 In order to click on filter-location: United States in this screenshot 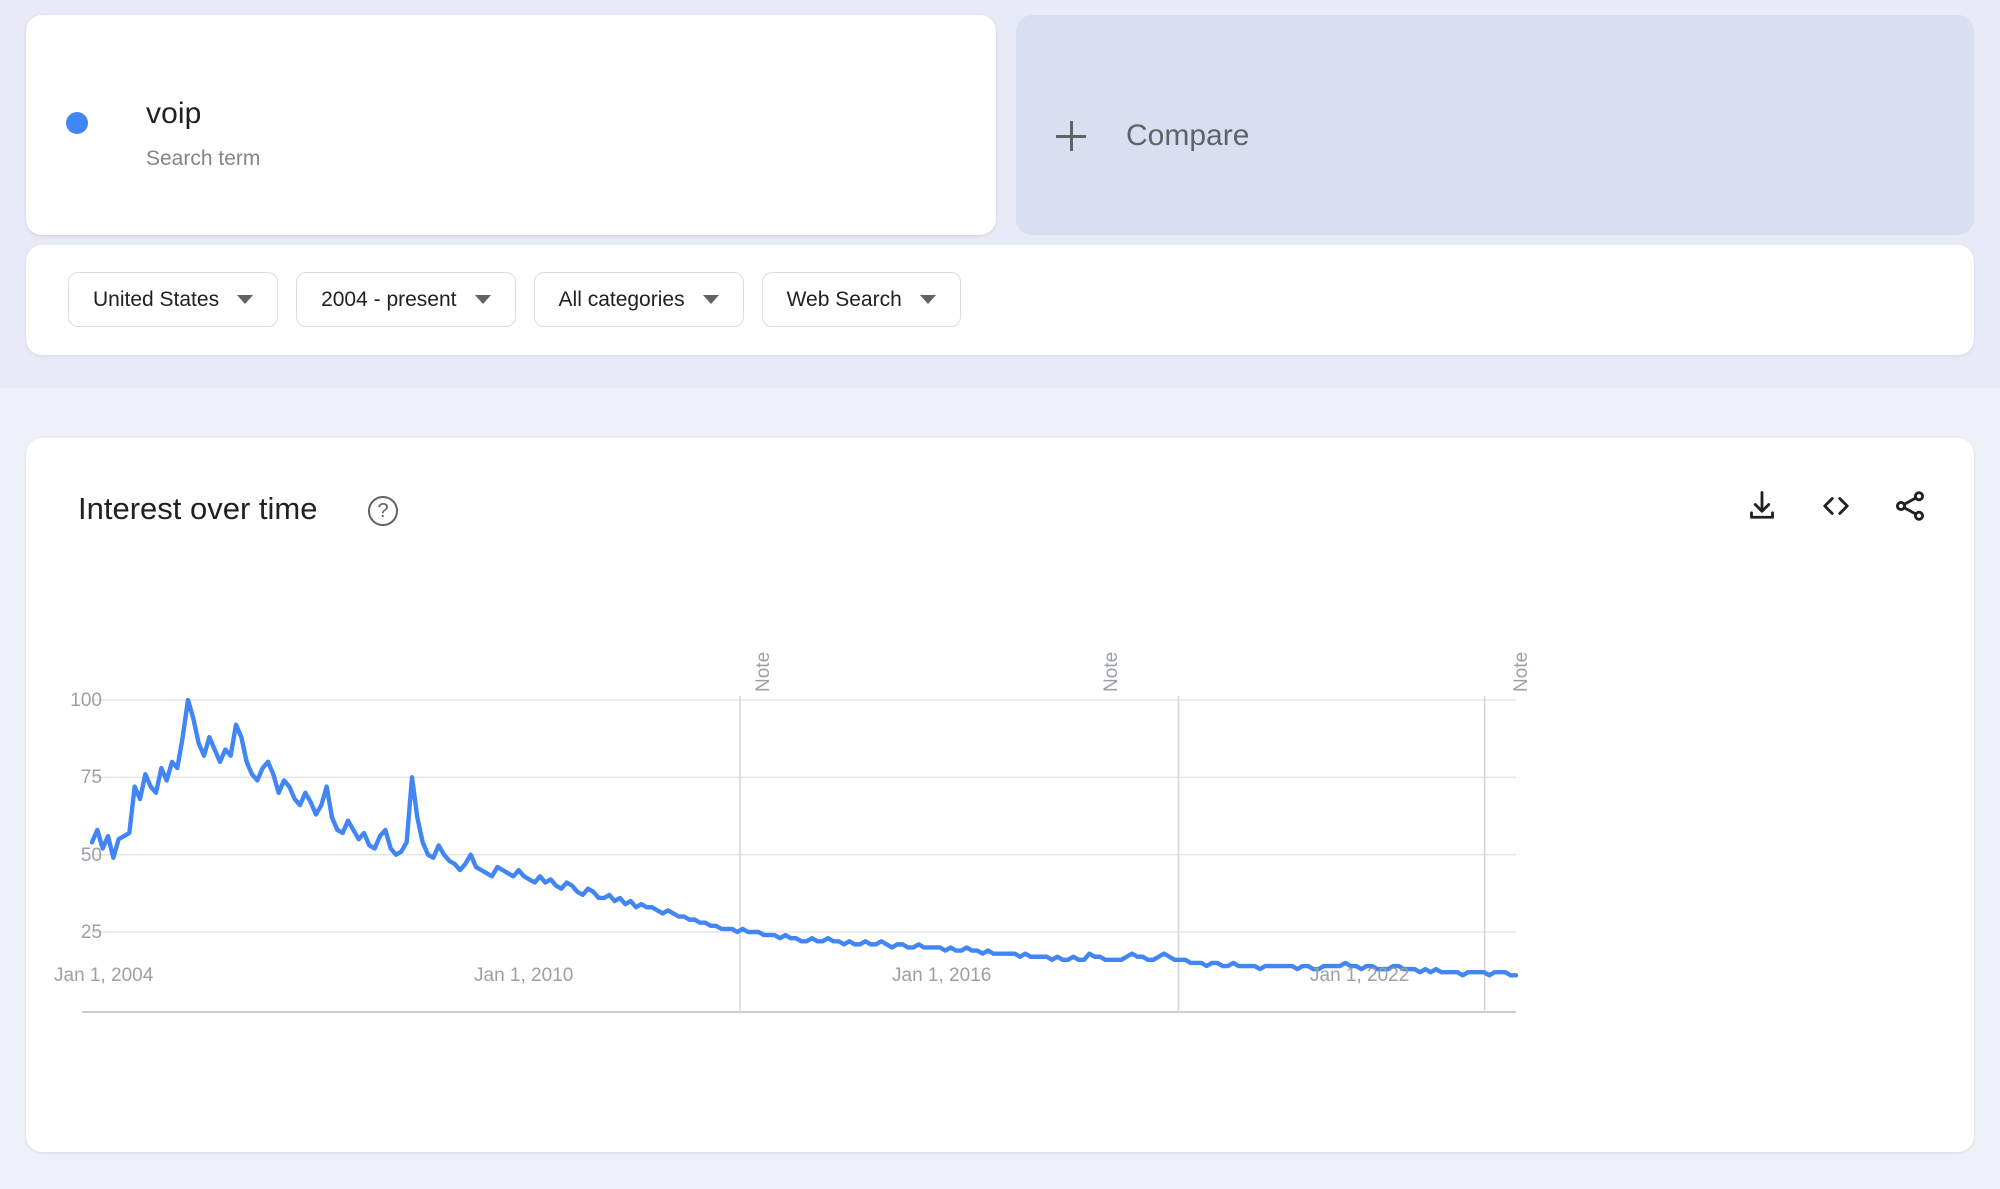, I will do `click(173, 299)`.